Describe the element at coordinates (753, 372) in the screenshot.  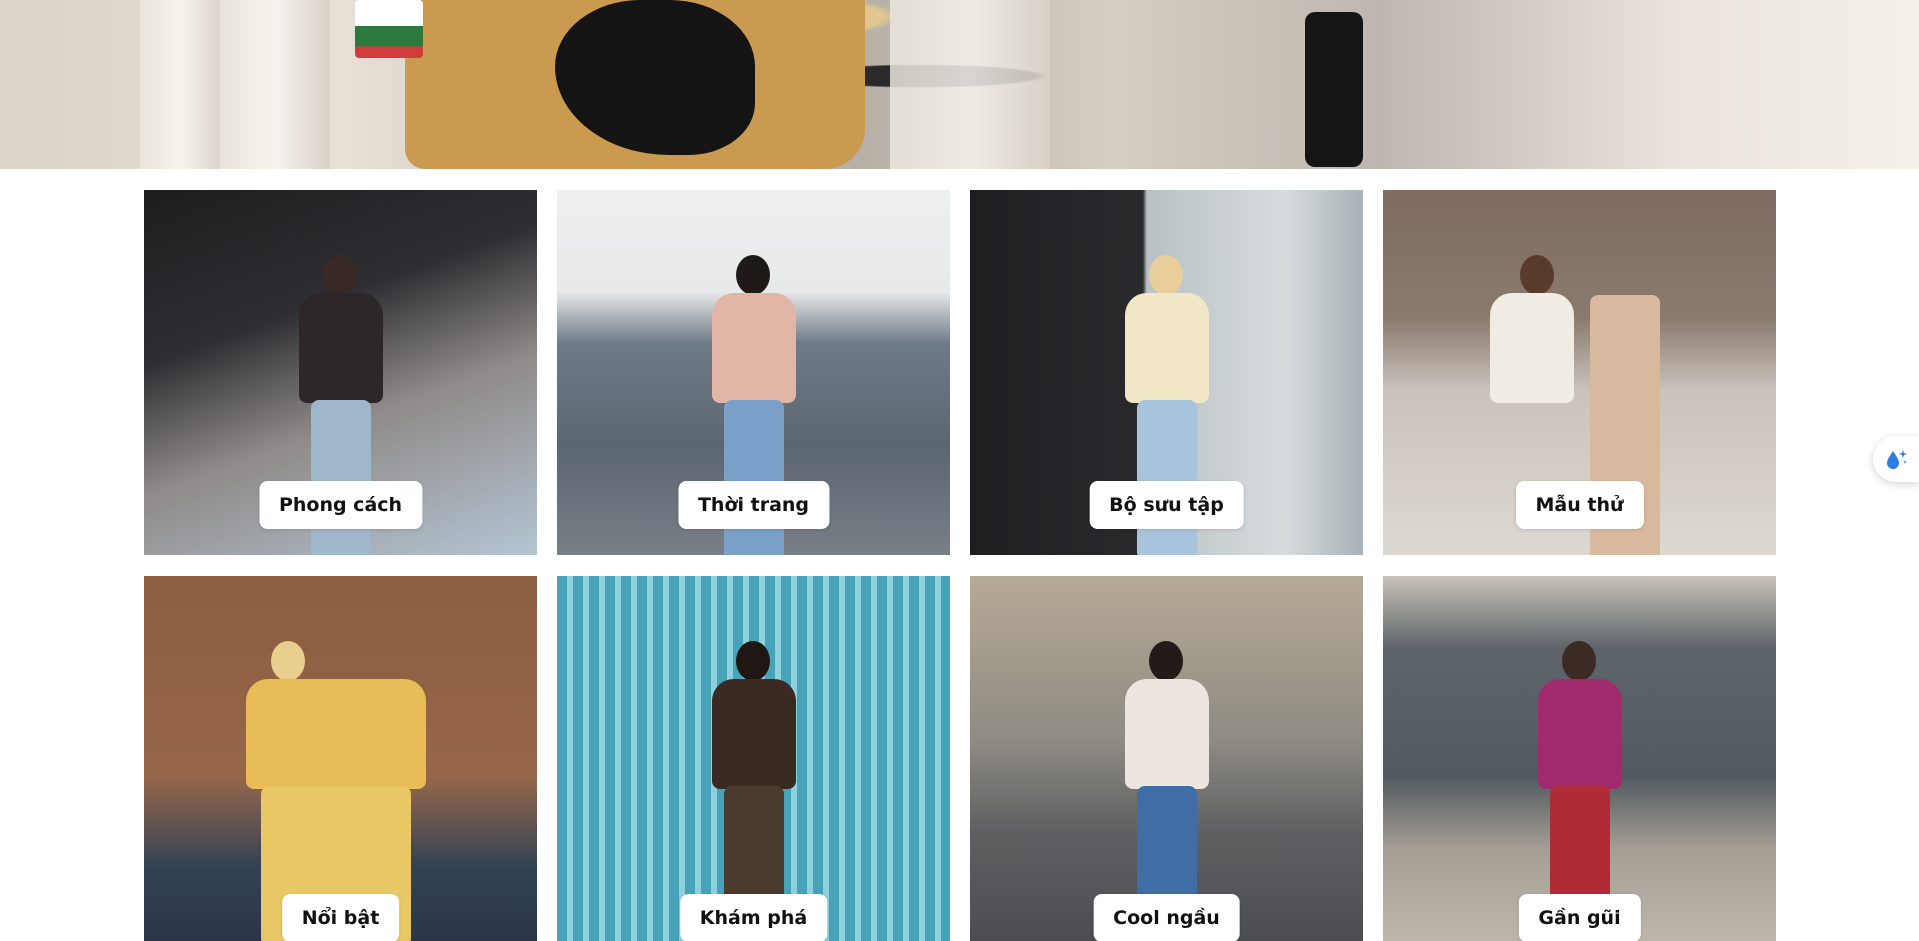
I see `category-card-thoi-trang: Thời trang` at that location.